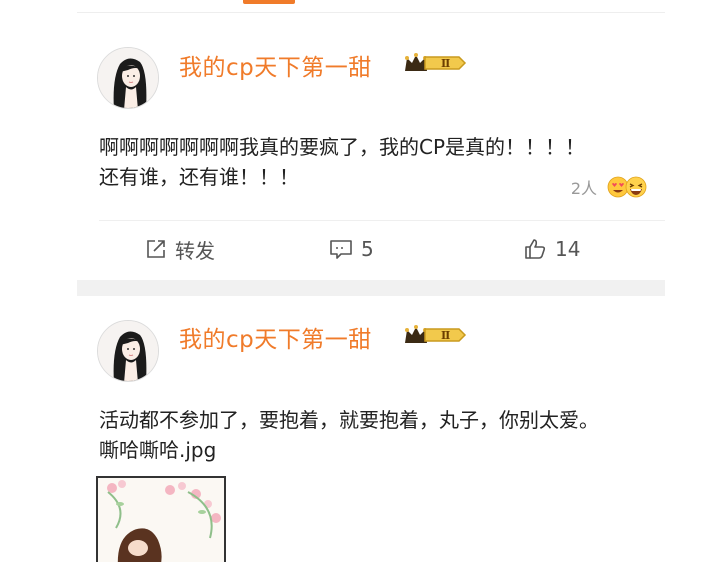 This screenshot has width=720, height=562. Describe the element at coordinates (371, 288) in the screenshot. I see `post-separator` at that location.